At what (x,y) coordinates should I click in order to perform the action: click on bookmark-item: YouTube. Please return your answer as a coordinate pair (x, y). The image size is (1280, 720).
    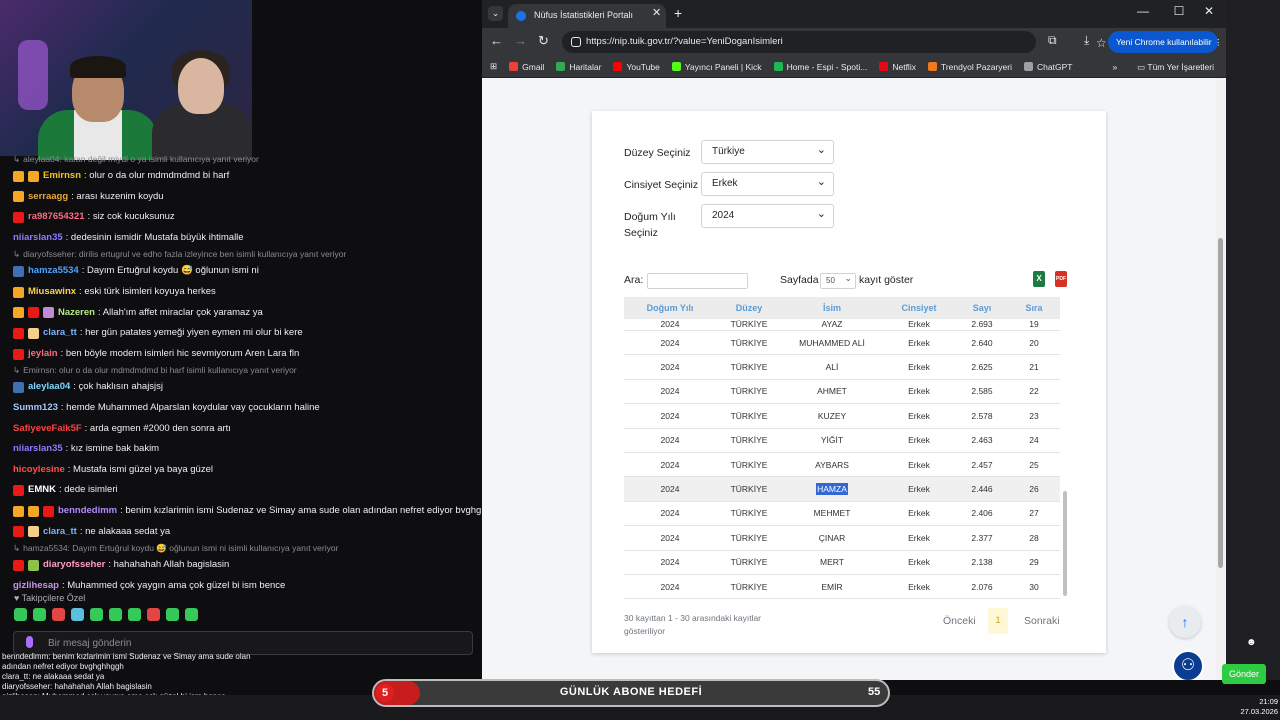
    Looking at the image, I should click on (636, 67).